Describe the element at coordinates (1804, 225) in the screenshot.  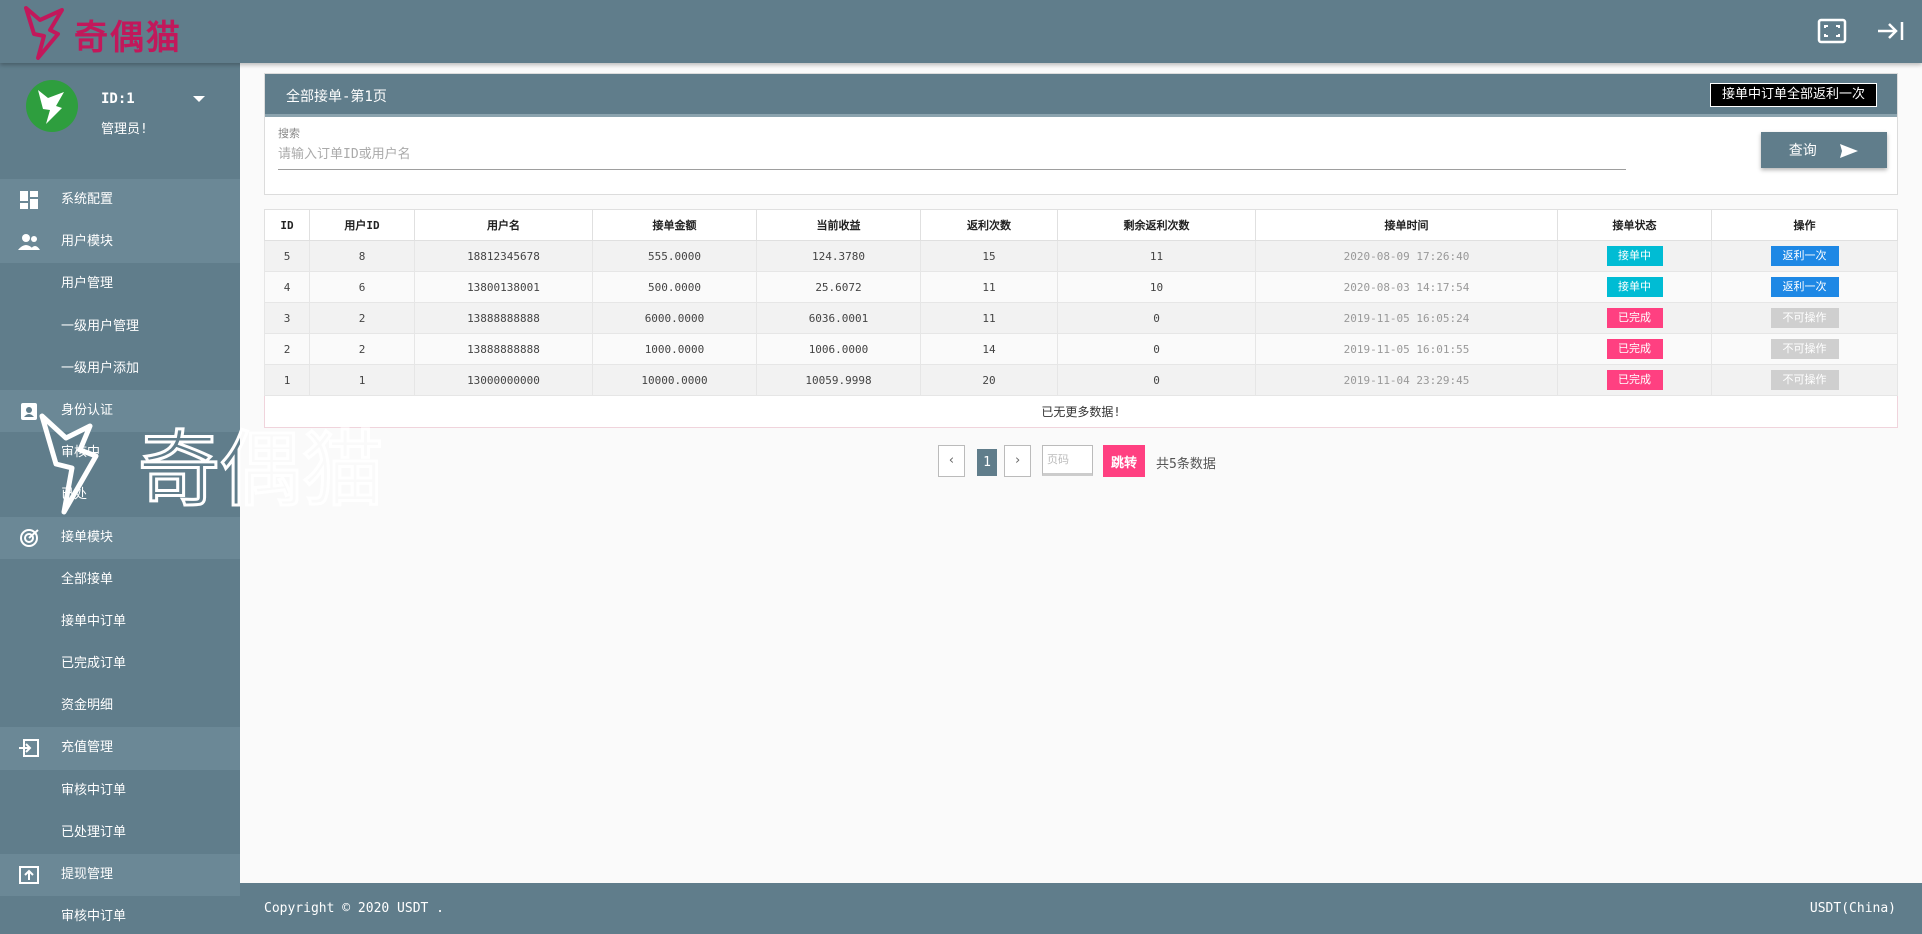
I see `column-header: 操作` at that location.